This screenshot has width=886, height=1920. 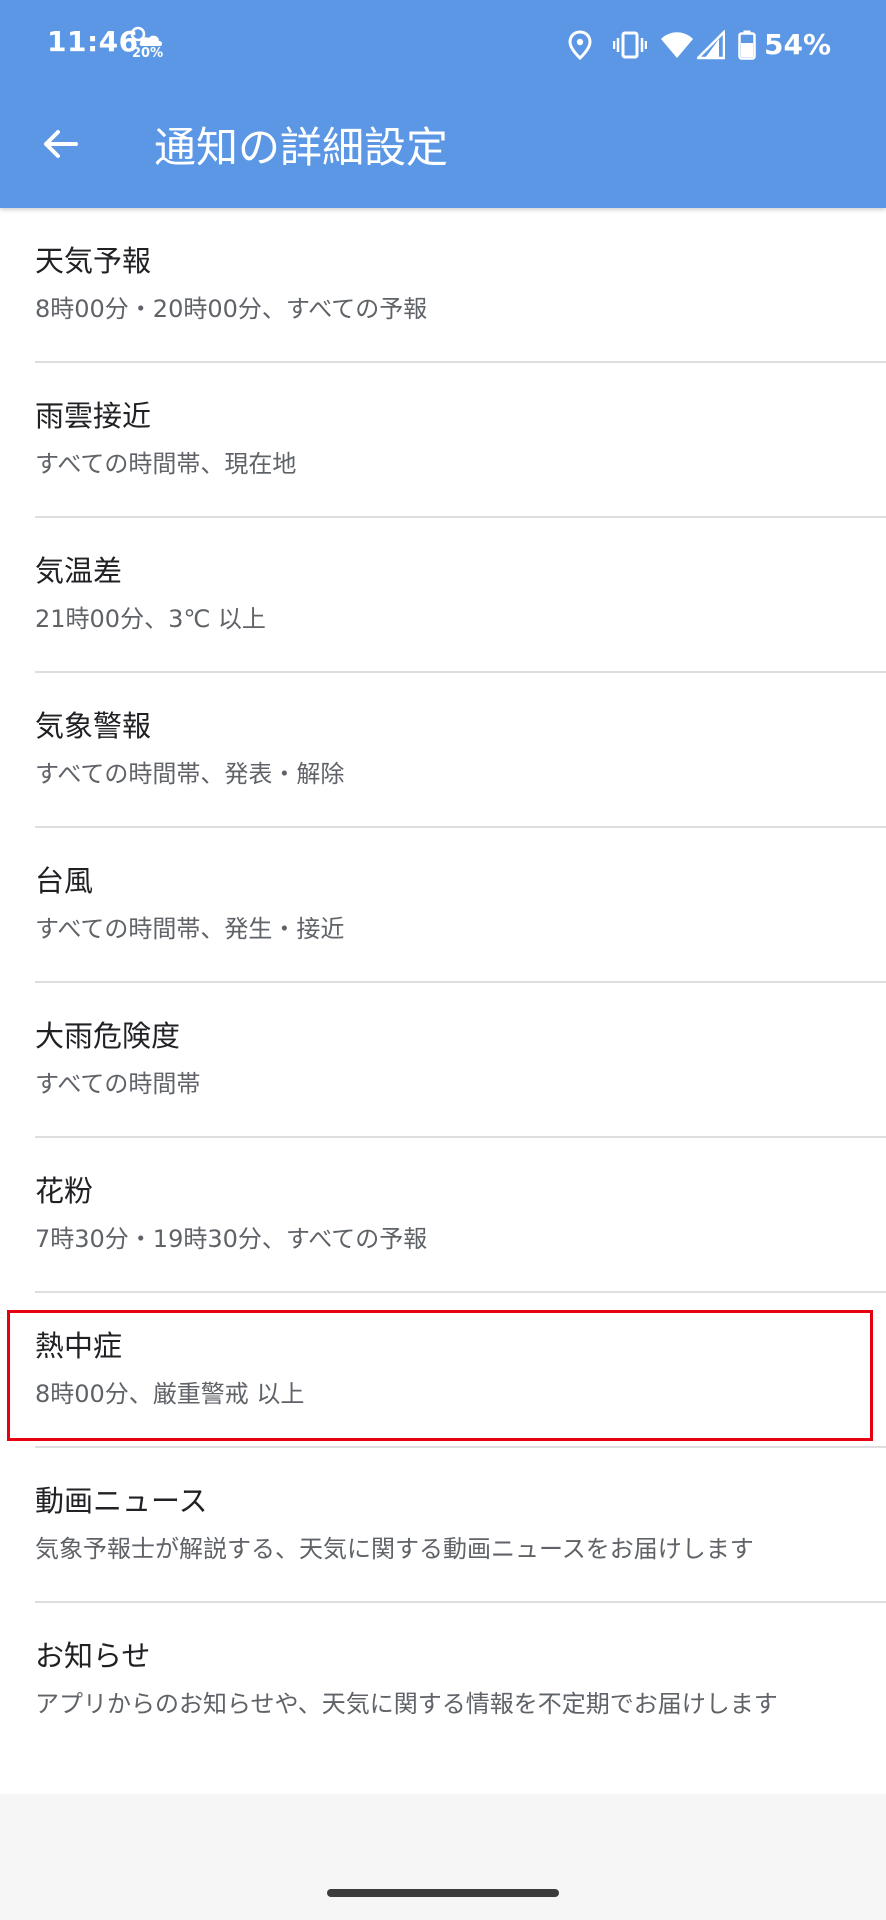 What do you see at coordinates (150, 619) in the screenshot?
I see `setting-subtitle: 21時00分、3℃ 以上` at bounding box center [150, 619].